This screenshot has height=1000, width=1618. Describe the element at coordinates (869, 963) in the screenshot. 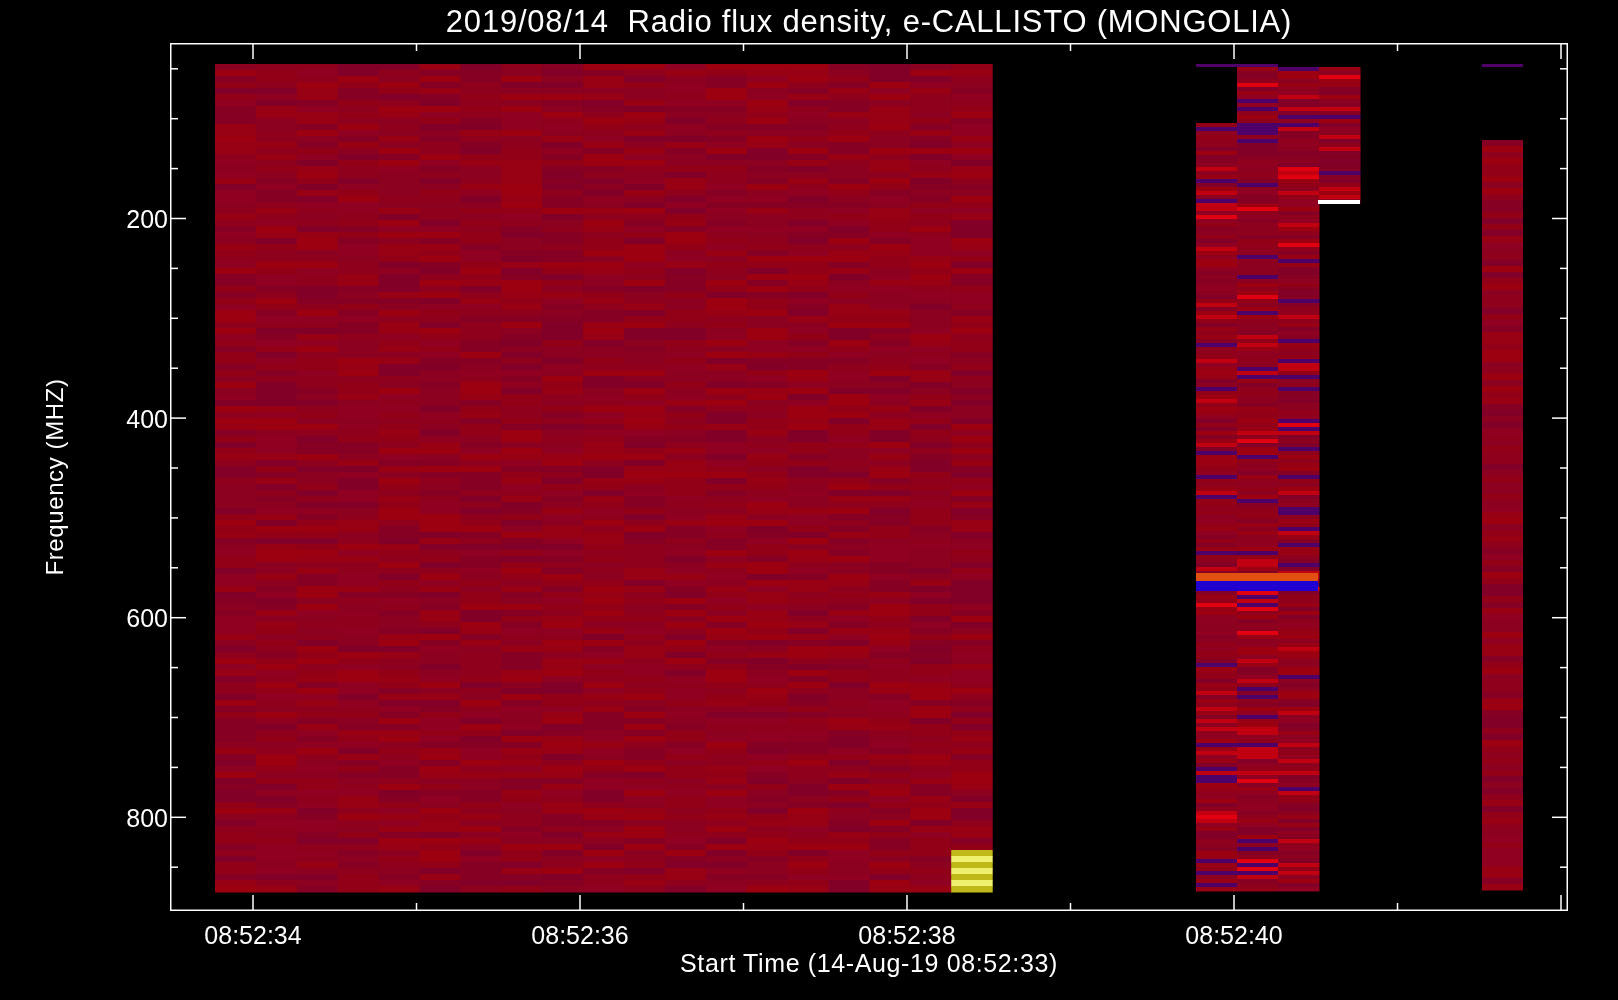

I see `x-axis-label: Start Time (14-Aug-19 08:52:33)` at that location.